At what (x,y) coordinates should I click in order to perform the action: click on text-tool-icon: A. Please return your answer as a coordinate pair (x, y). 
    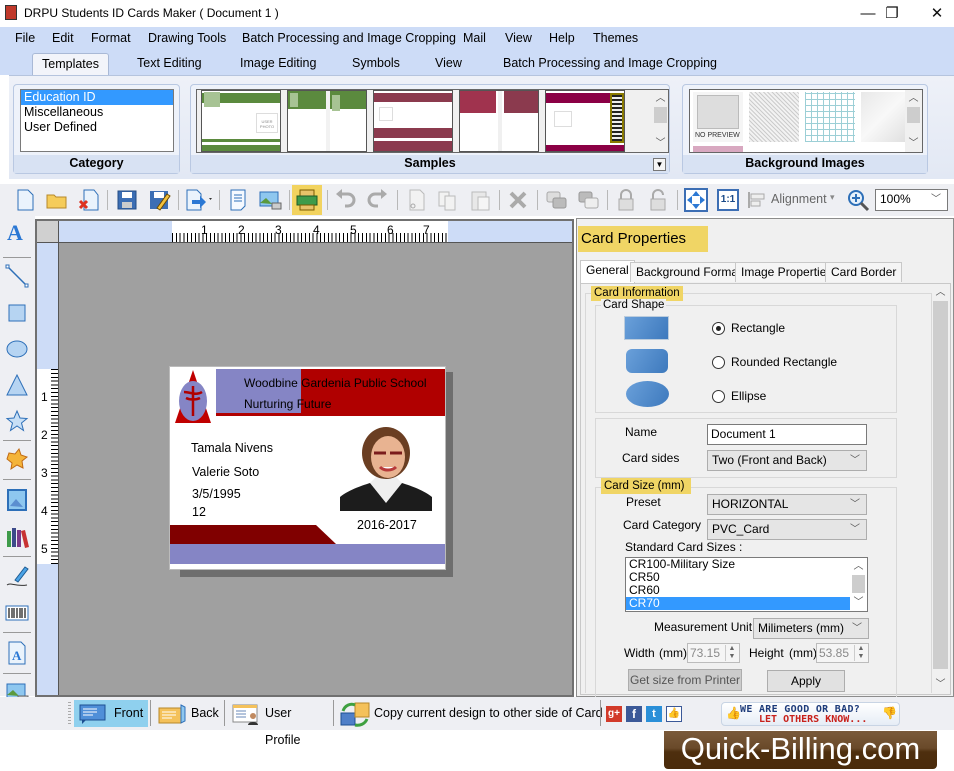
    Looking at the image, I should click on (15, 233).